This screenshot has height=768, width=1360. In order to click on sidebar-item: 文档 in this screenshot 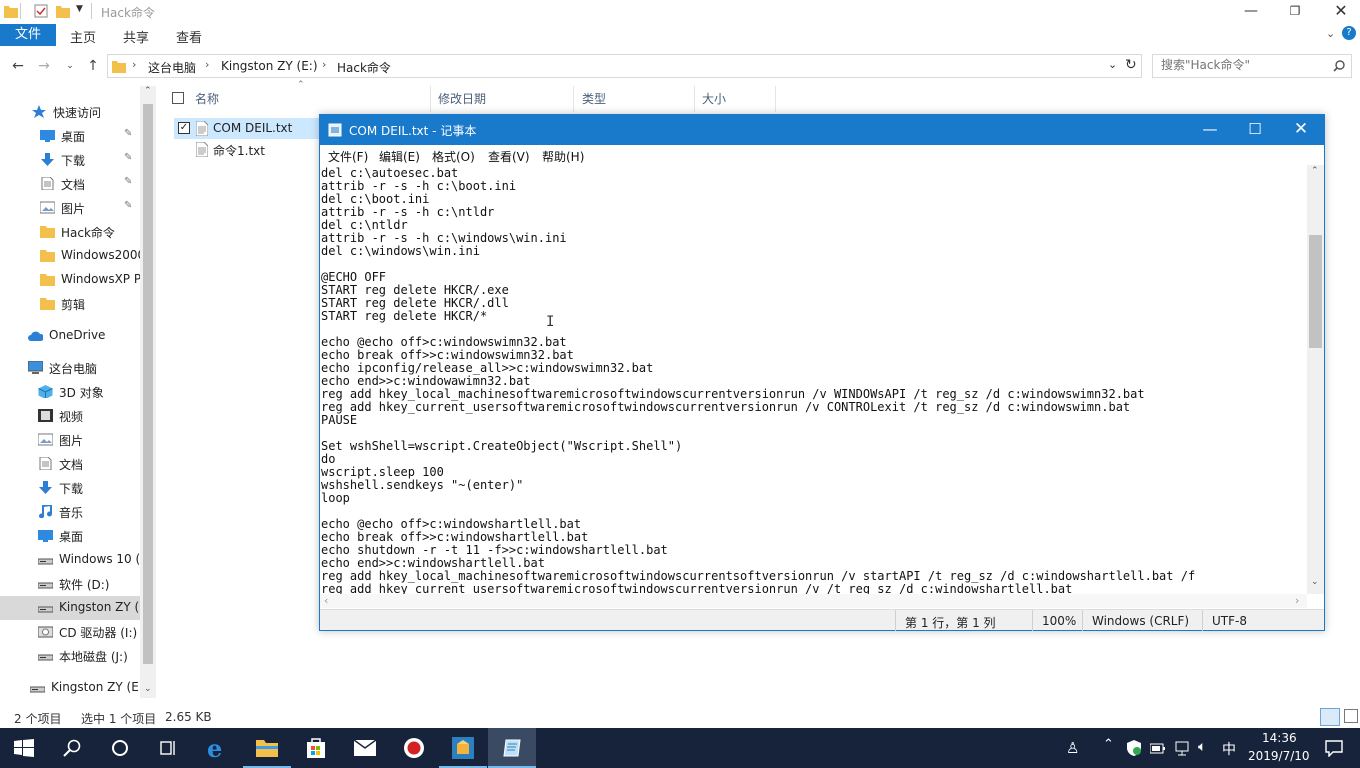, I will do `click(70, 464)`.